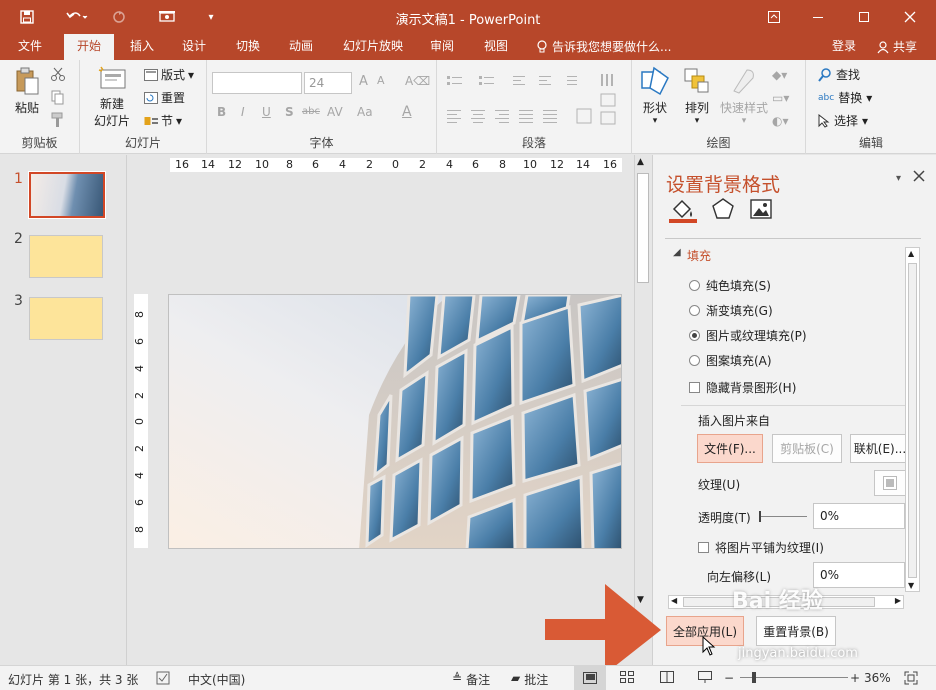 The height and width of the screenshot is (690, 936). Describe the element at coordinates (627, 678) in the screenshot. I see `slide-sorter-icon` at that location.